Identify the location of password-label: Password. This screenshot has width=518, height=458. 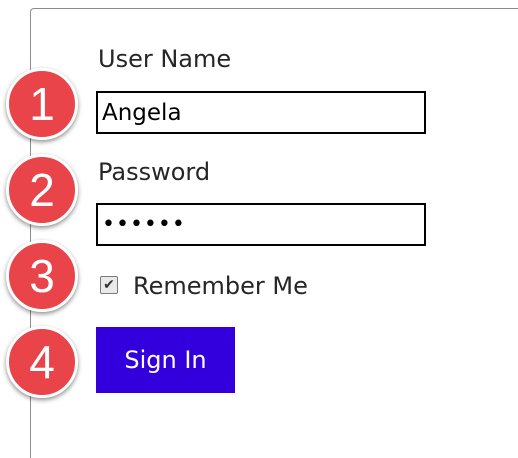
(154, 172).